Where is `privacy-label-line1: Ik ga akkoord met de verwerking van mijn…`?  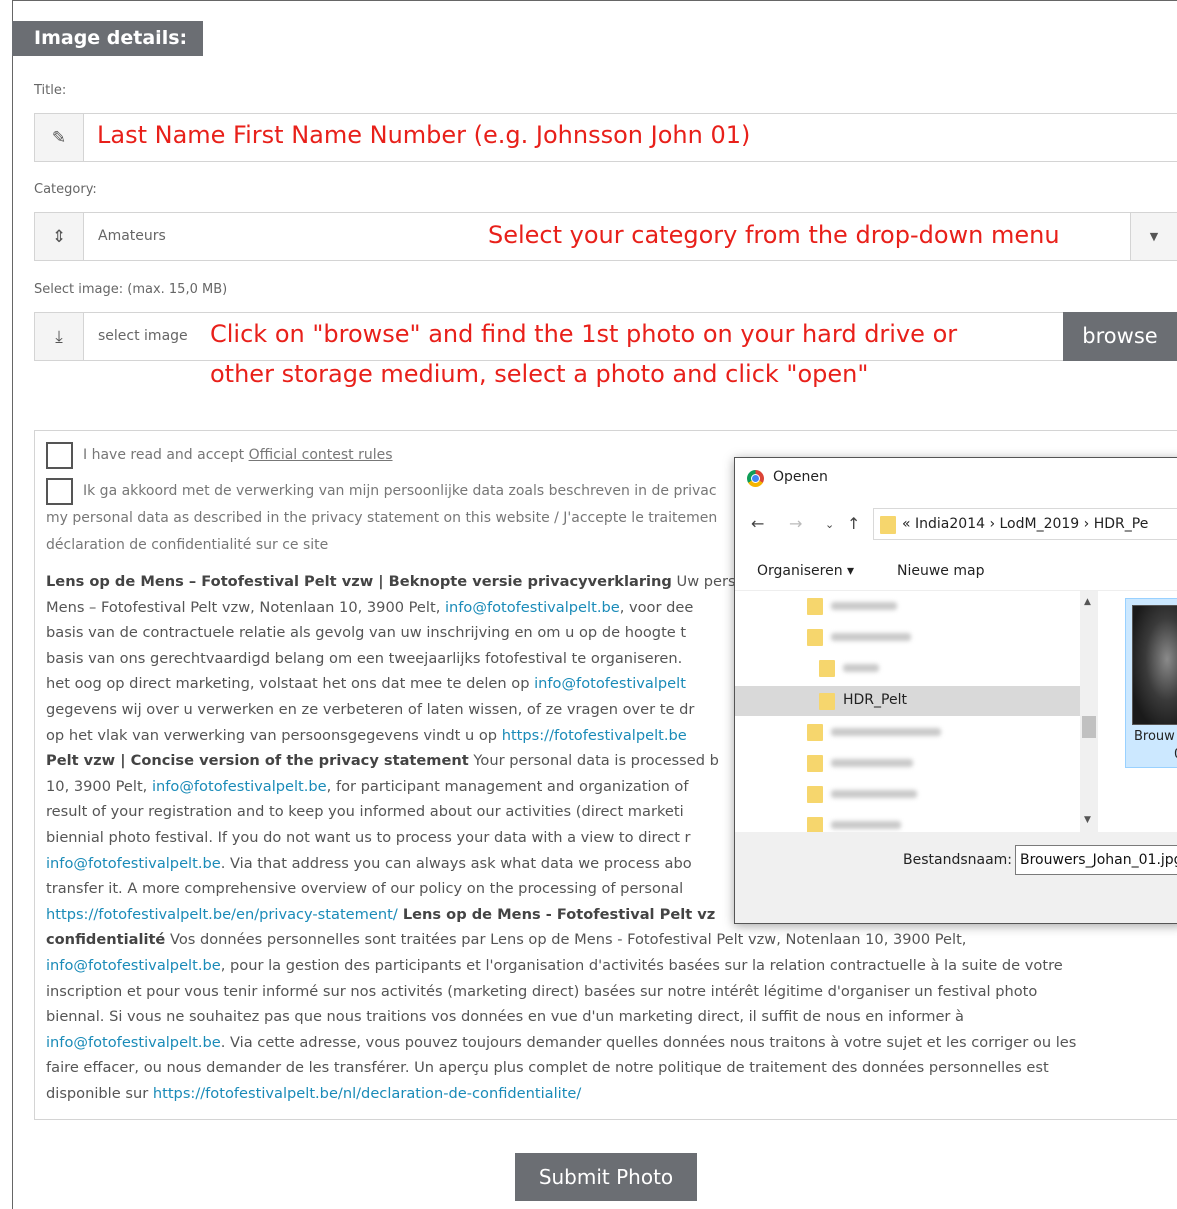
privacy-label-line1: Ik ga akkoord met de verwerking van mijn… is located at coordinates (400, 491).